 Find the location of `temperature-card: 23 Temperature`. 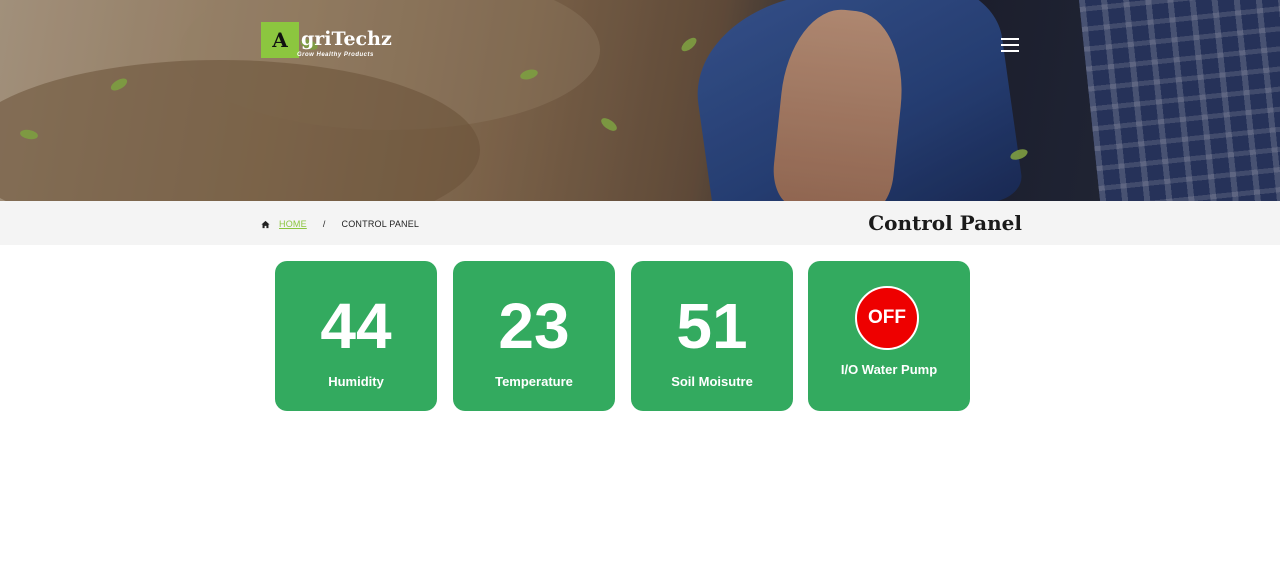

temperature-card: 23 Temperature is located at coordinates (534, 336).